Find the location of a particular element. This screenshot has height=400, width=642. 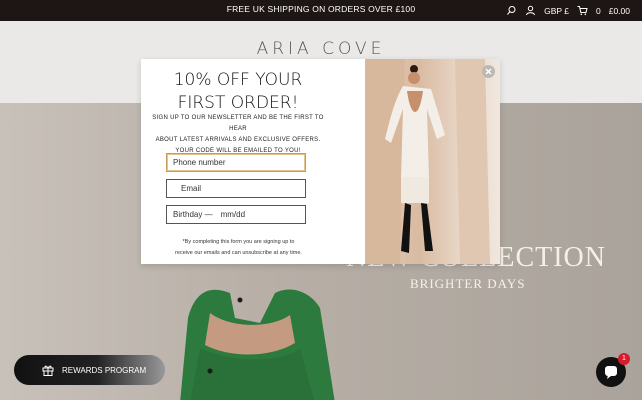

email-field-placeholder: Email is located at coordinates (191, 188).